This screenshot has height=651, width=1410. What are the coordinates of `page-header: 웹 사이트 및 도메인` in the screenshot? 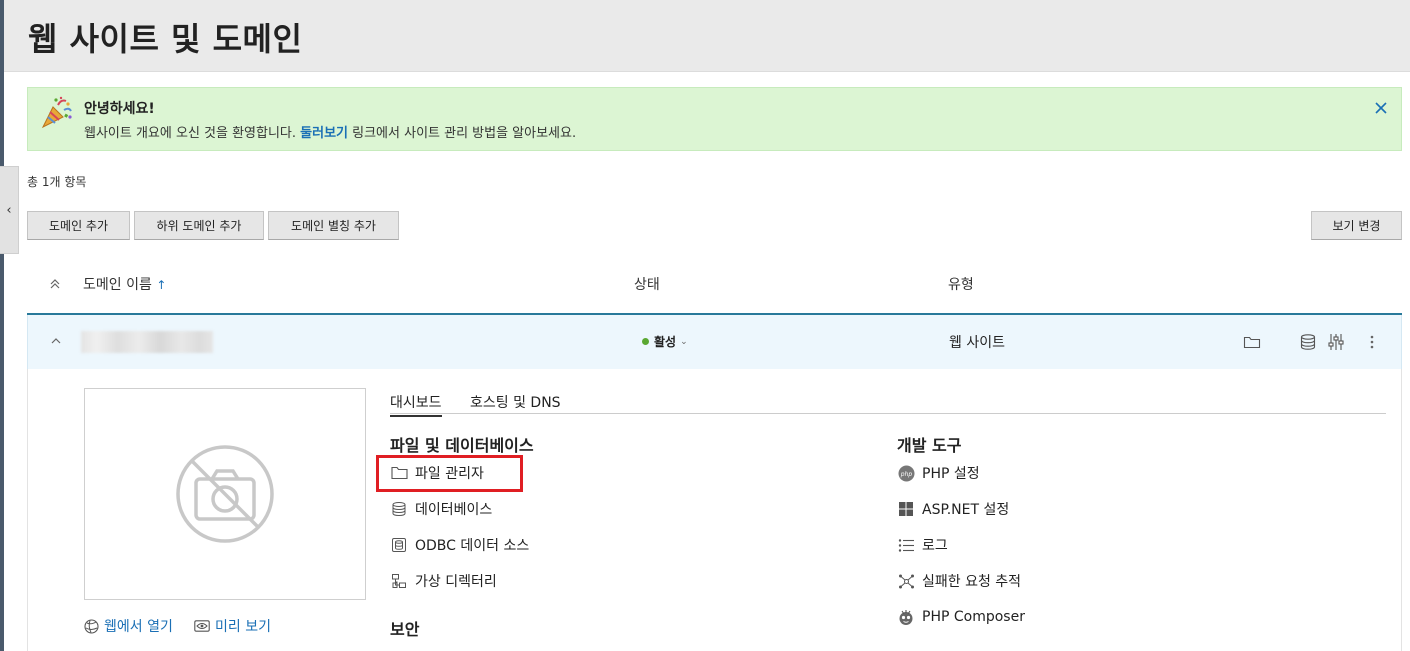 It's located at (707, 36).